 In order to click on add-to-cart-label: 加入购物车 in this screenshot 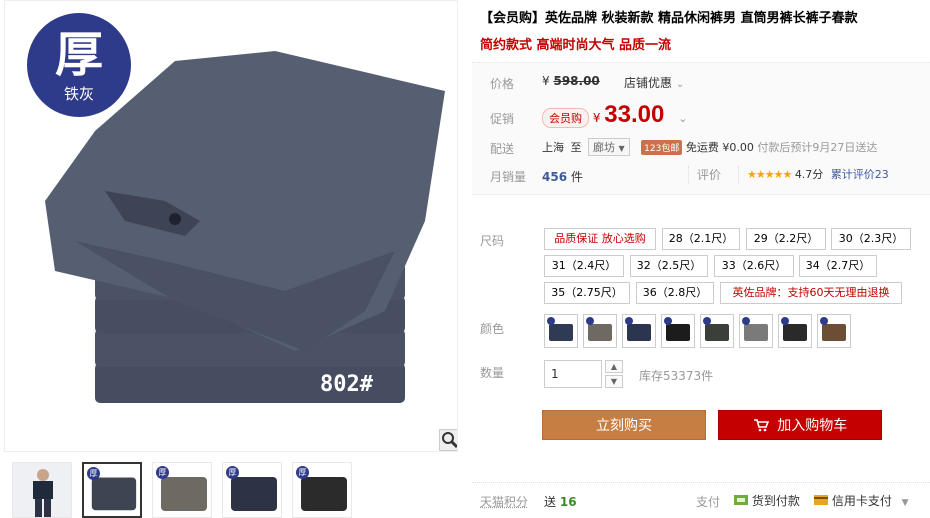, I will do `click(812, 426)`.